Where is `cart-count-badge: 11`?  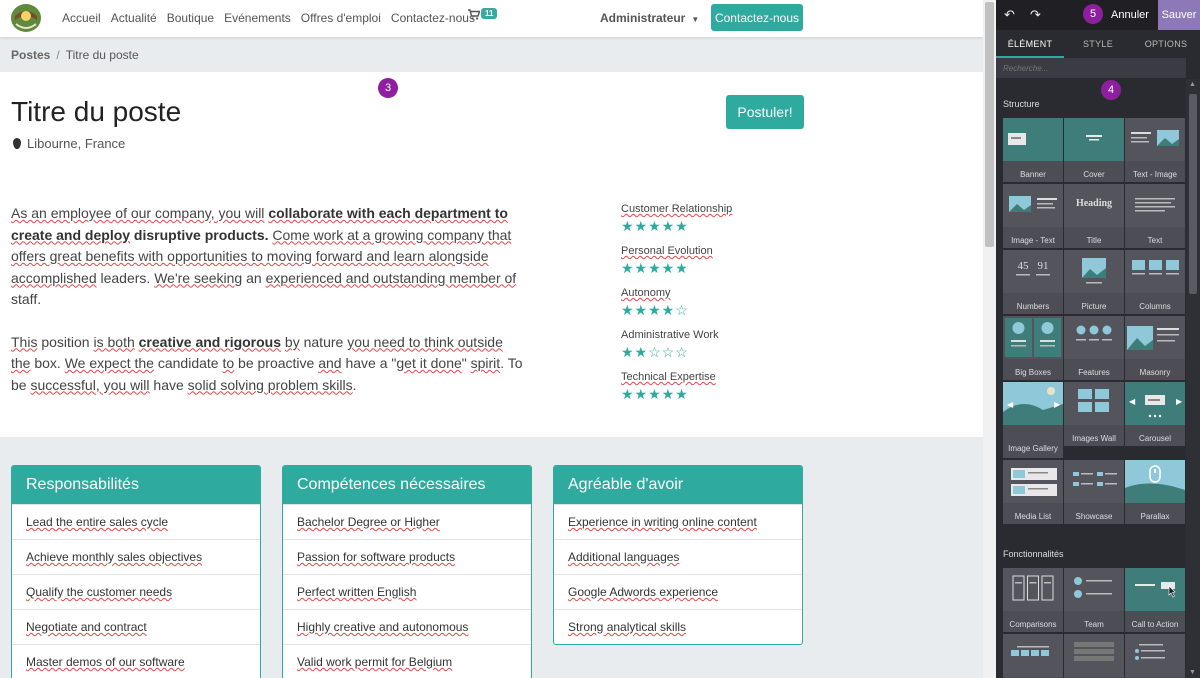
cart-count-badge: 11 is located at coordinates (489, 13).